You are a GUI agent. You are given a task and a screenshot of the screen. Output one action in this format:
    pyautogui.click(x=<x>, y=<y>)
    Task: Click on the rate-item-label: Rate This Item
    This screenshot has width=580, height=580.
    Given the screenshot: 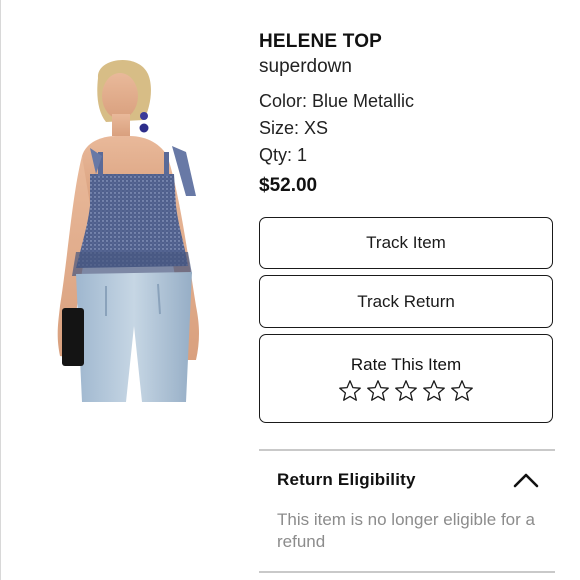 What is the action you would take?
    pyautogui.click(x=406, y=364)
    